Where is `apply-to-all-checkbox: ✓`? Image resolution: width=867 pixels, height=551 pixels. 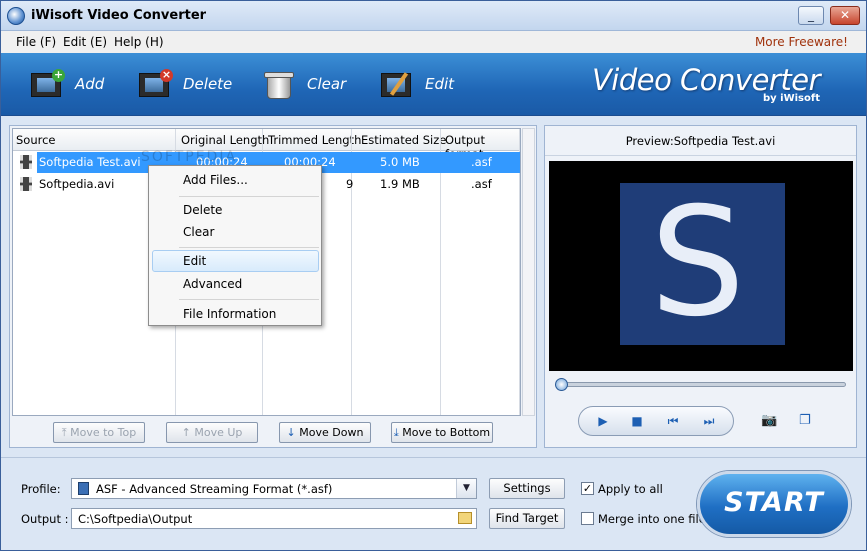
apply-to-all-checkbox: ✓ is located at coordinates (587, 488).